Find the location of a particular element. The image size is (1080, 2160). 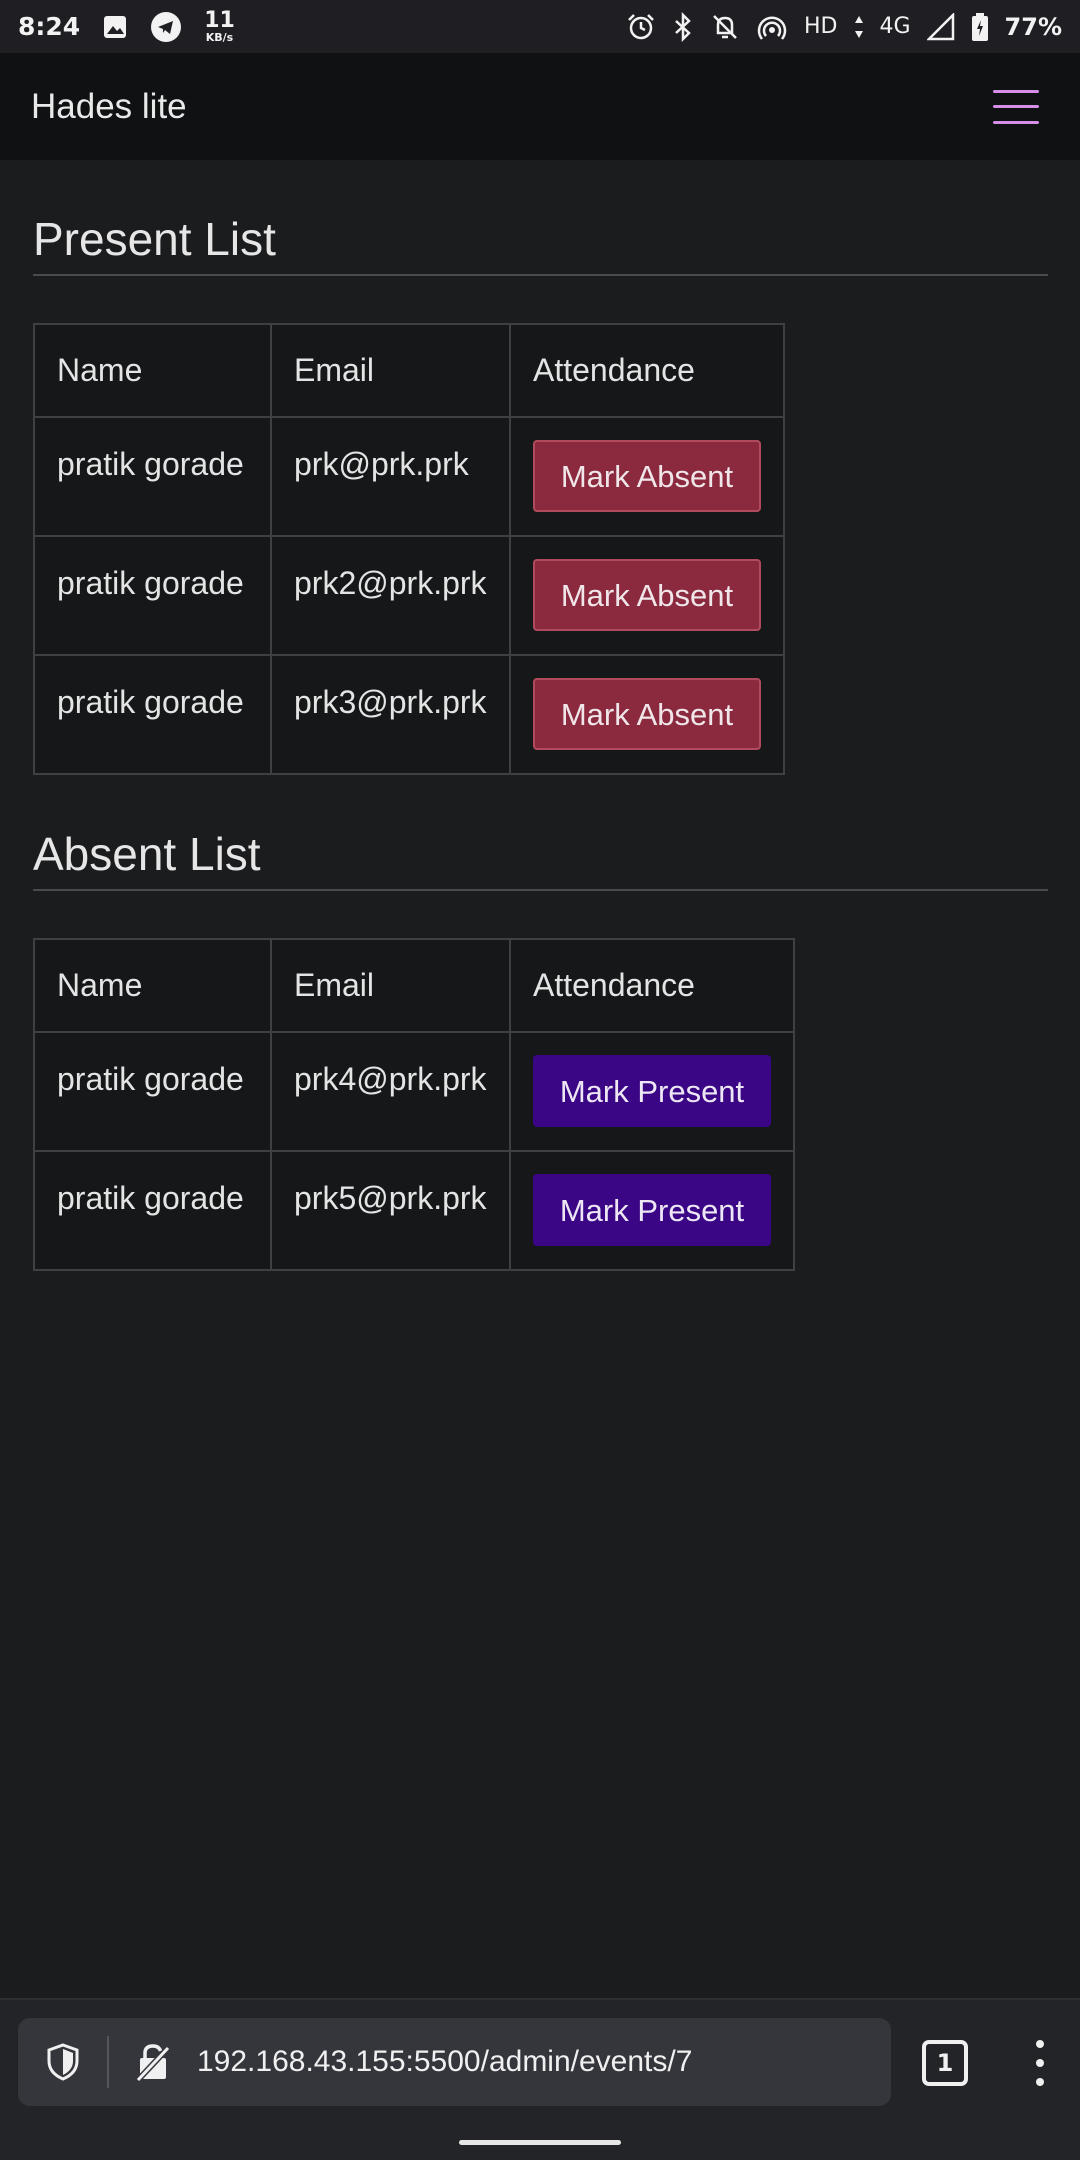

network-type: 4G is located at coordinates (895, 26).